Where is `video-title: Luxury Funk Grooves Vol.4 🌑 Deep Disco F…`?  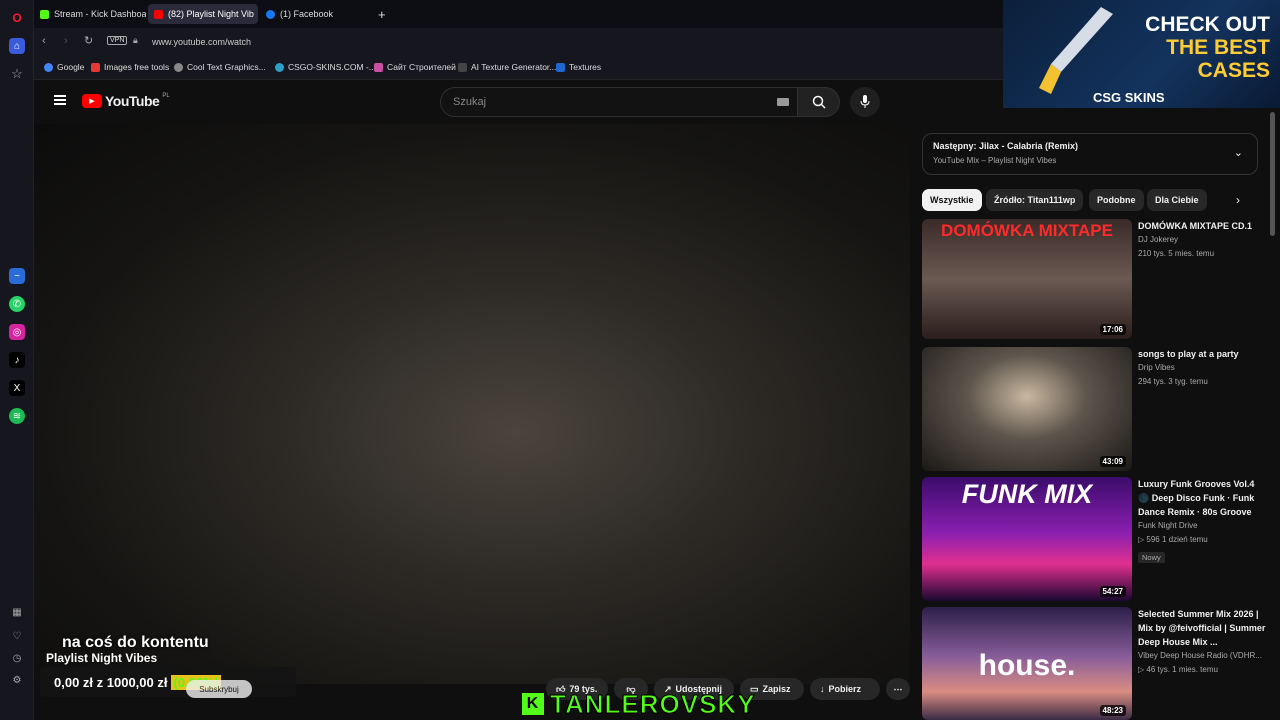
video-title: Luxury Funk Grooves Vol.4 🌑 Deep Disco F… is located at coordinates (1203, 498).